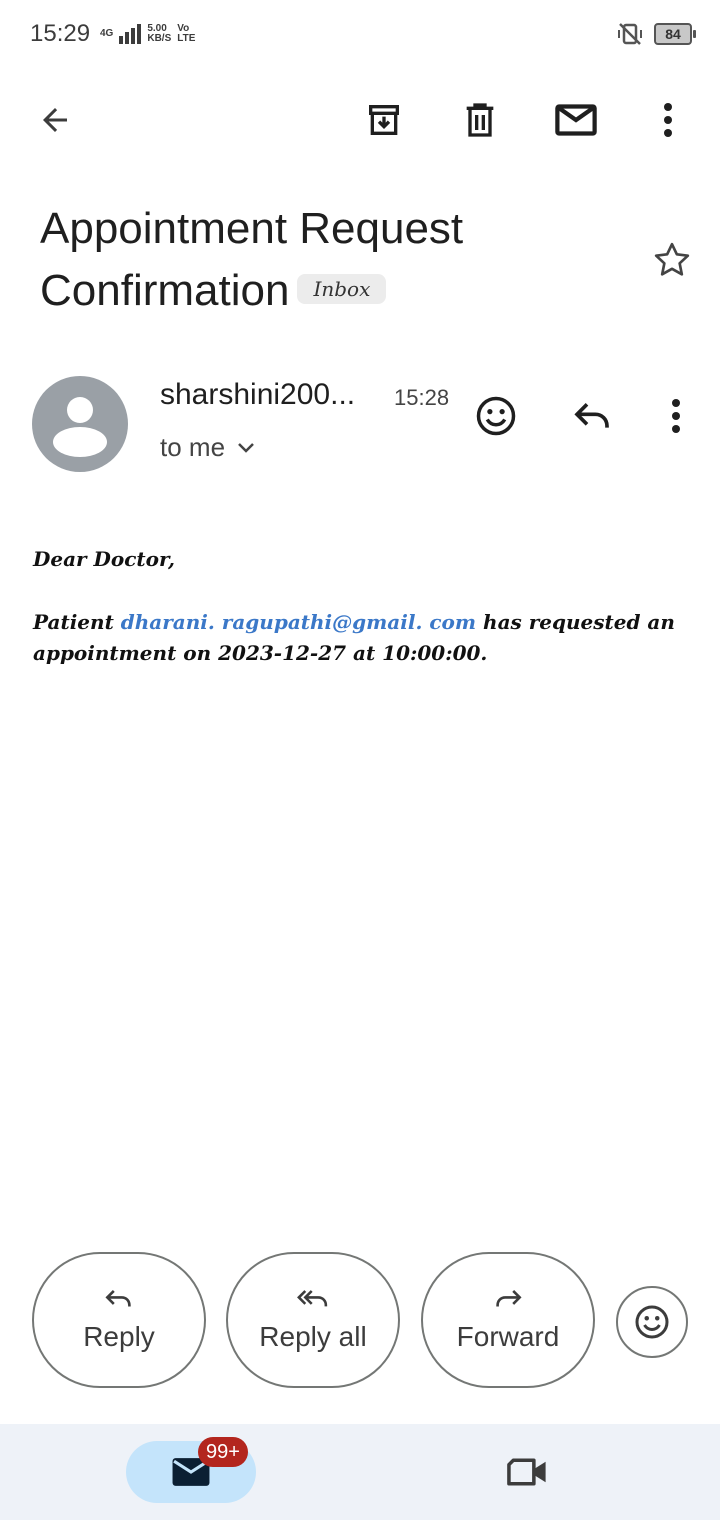  I want to click on recipient-toggle: to me, so click(207, 447).